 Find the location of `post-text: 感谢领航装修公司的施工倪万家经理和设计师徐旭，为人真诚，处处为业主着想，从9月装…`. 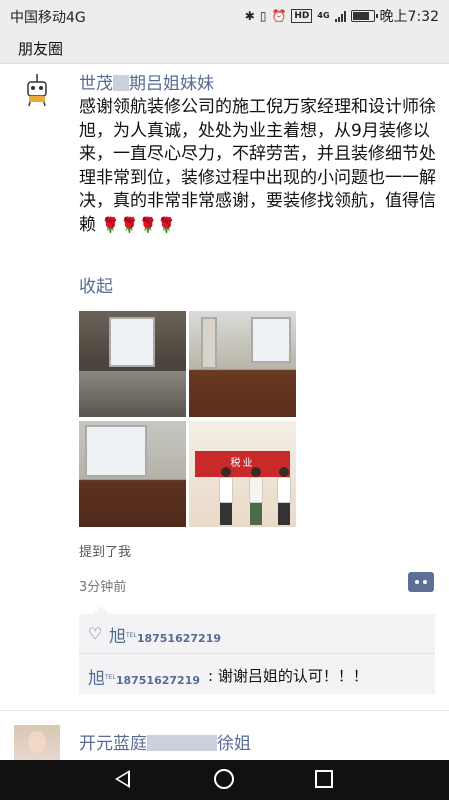

post-text: 感谢领航装修公司的施工倪万家经理和设计师徐旭，为人真诚，处处为业主着想，从9月装… is located at coordinates (259, 166).